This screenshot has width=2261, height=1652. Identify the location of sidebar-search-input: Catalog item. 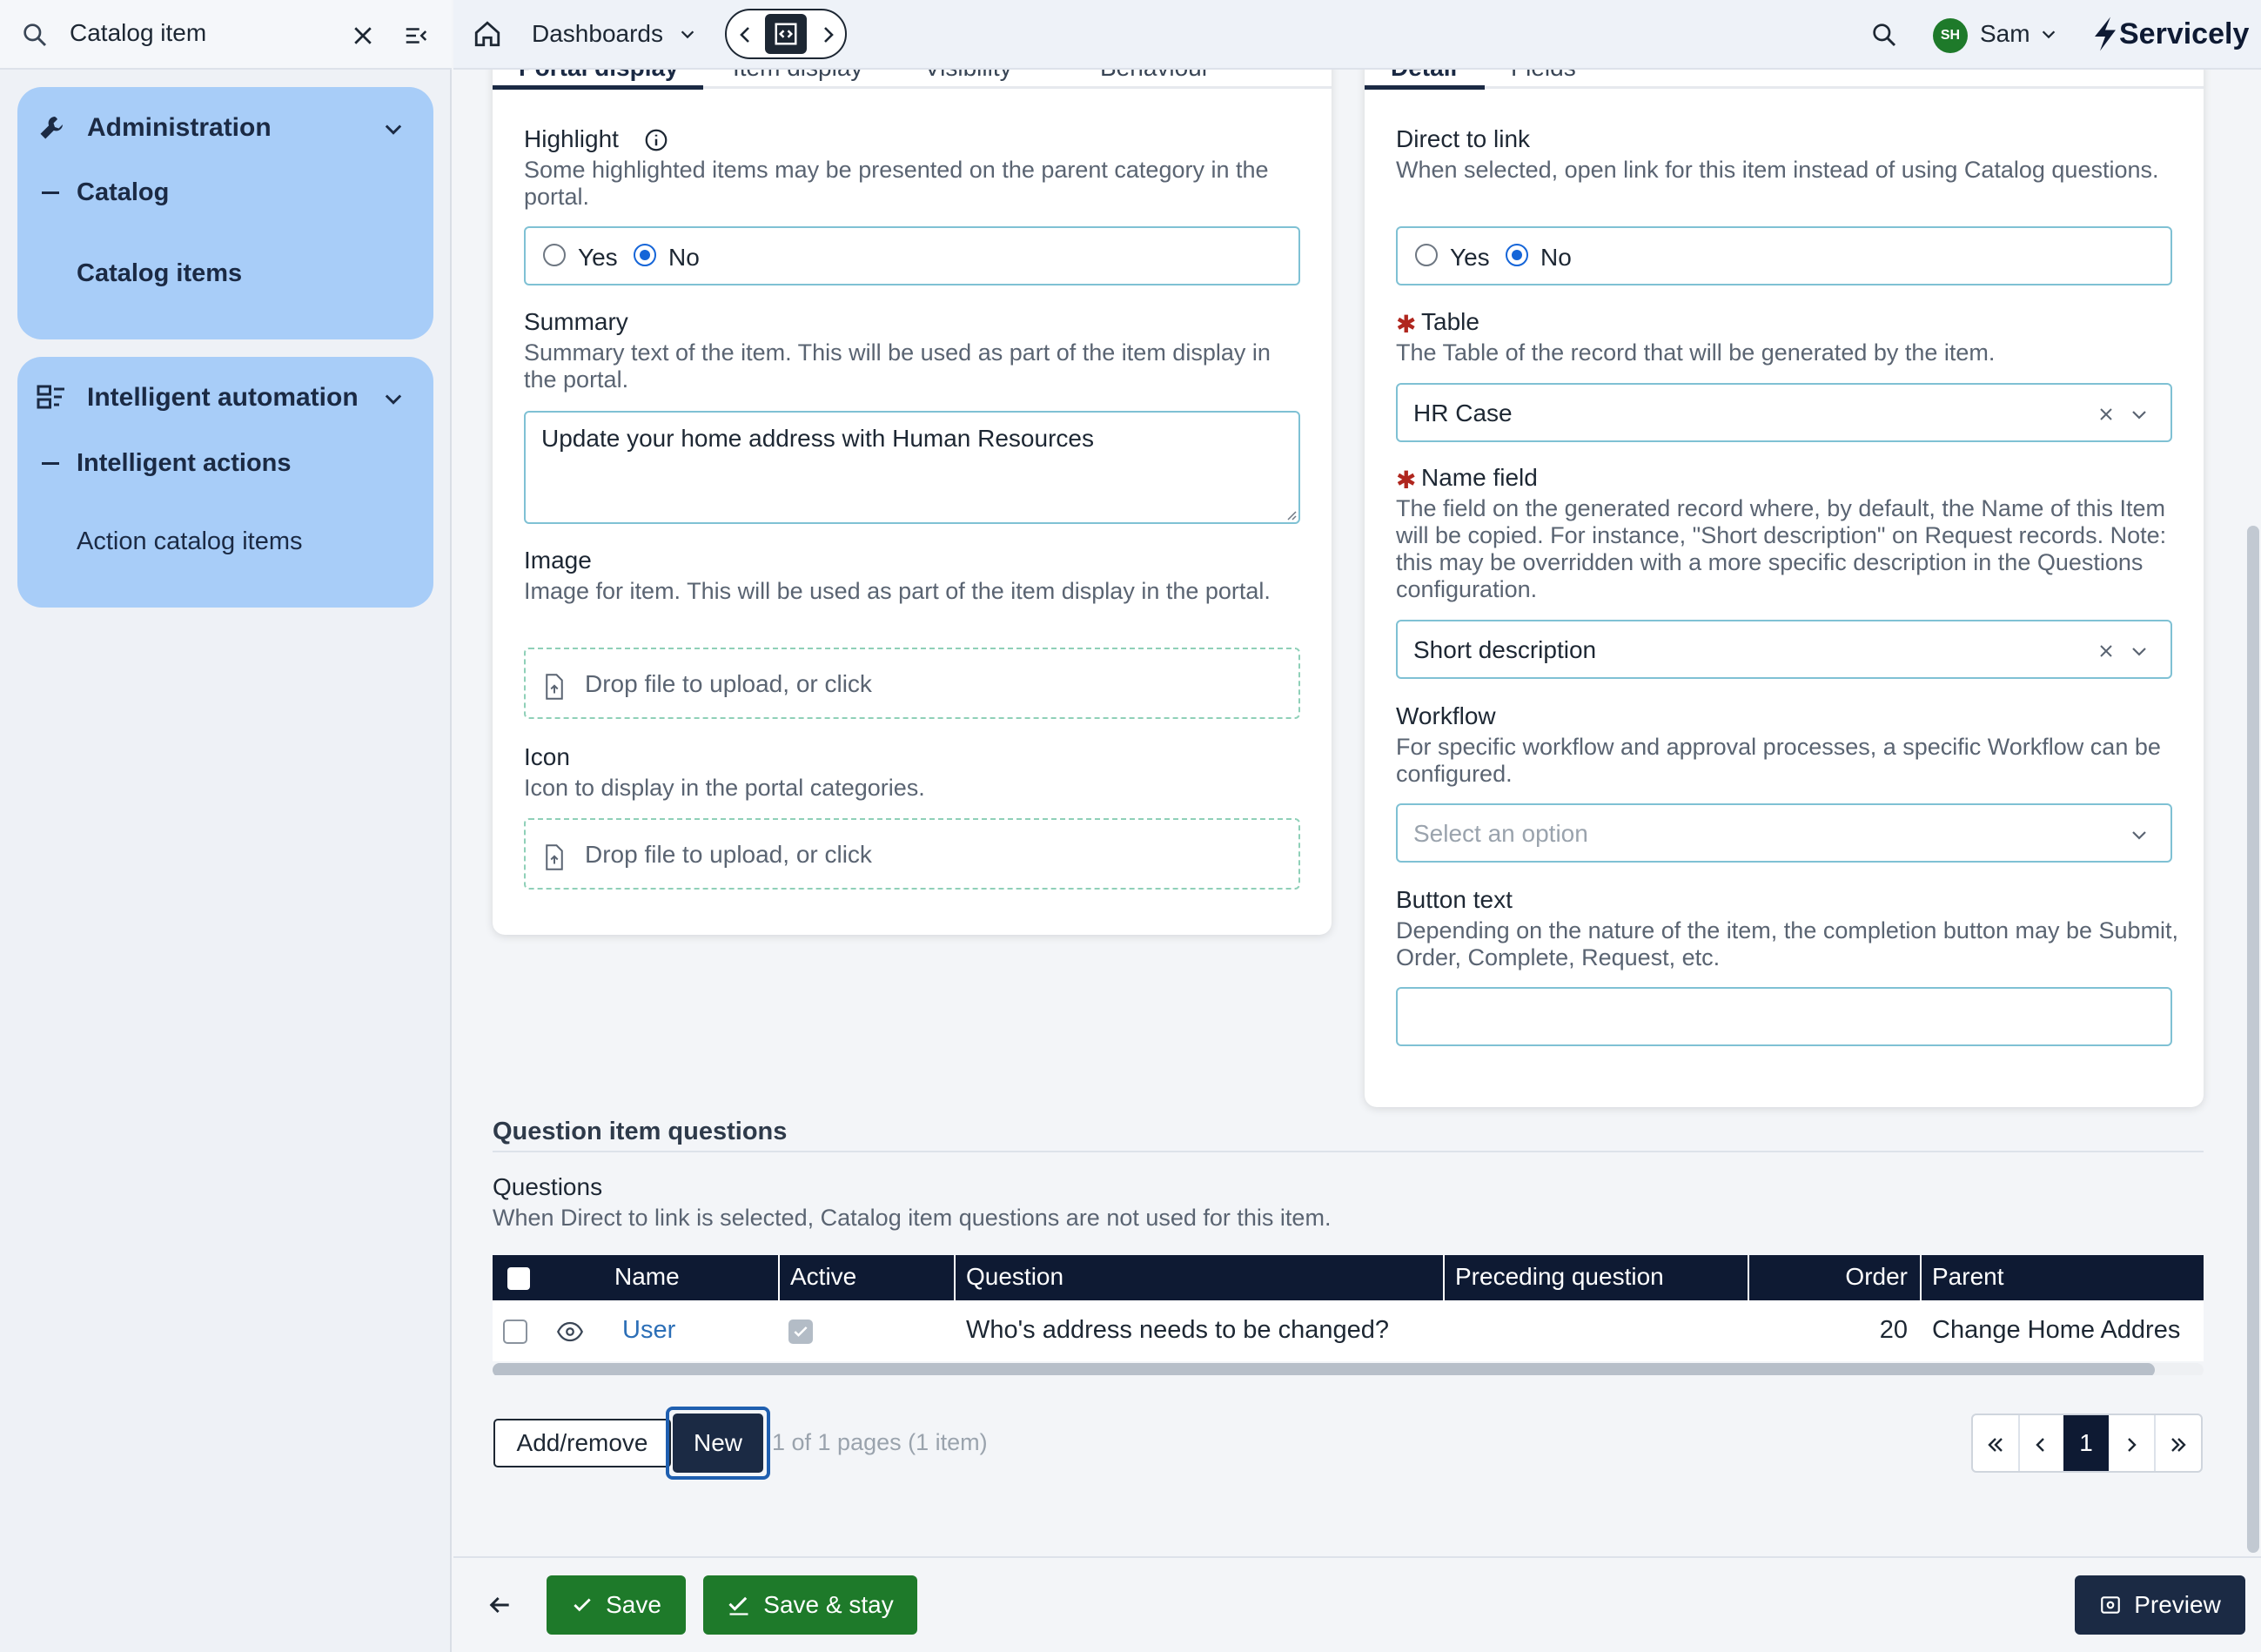
(138, 33).